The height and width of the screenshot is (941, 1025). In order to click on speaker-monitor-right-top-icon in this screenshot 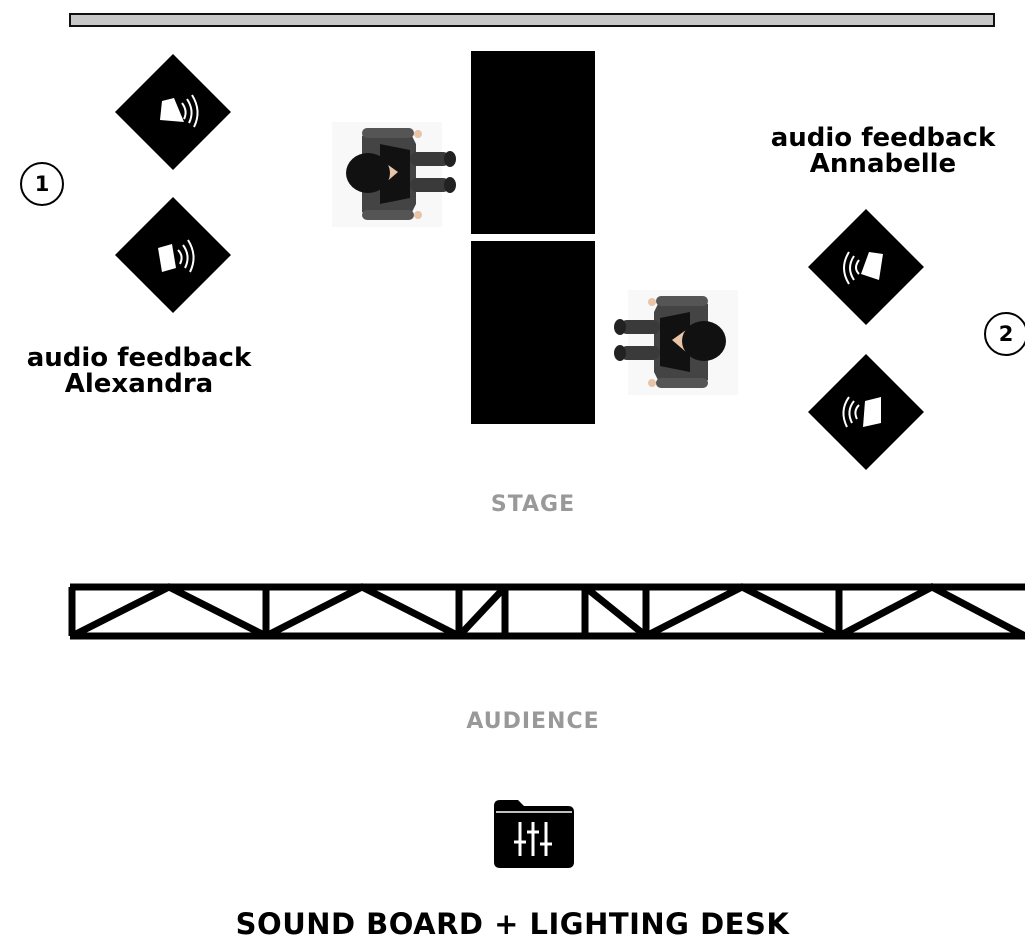, I will do `click(866, 267)`.